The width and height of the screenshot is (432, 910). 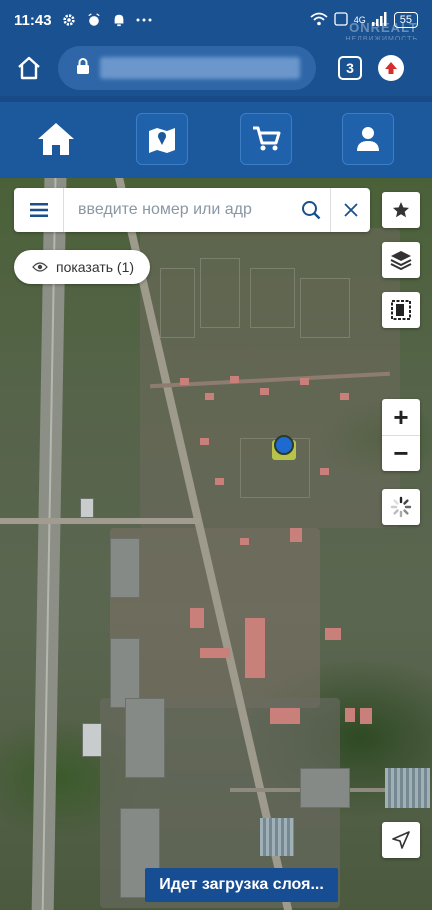 I want to click on alarm-icon, so click(x=94, y=20).